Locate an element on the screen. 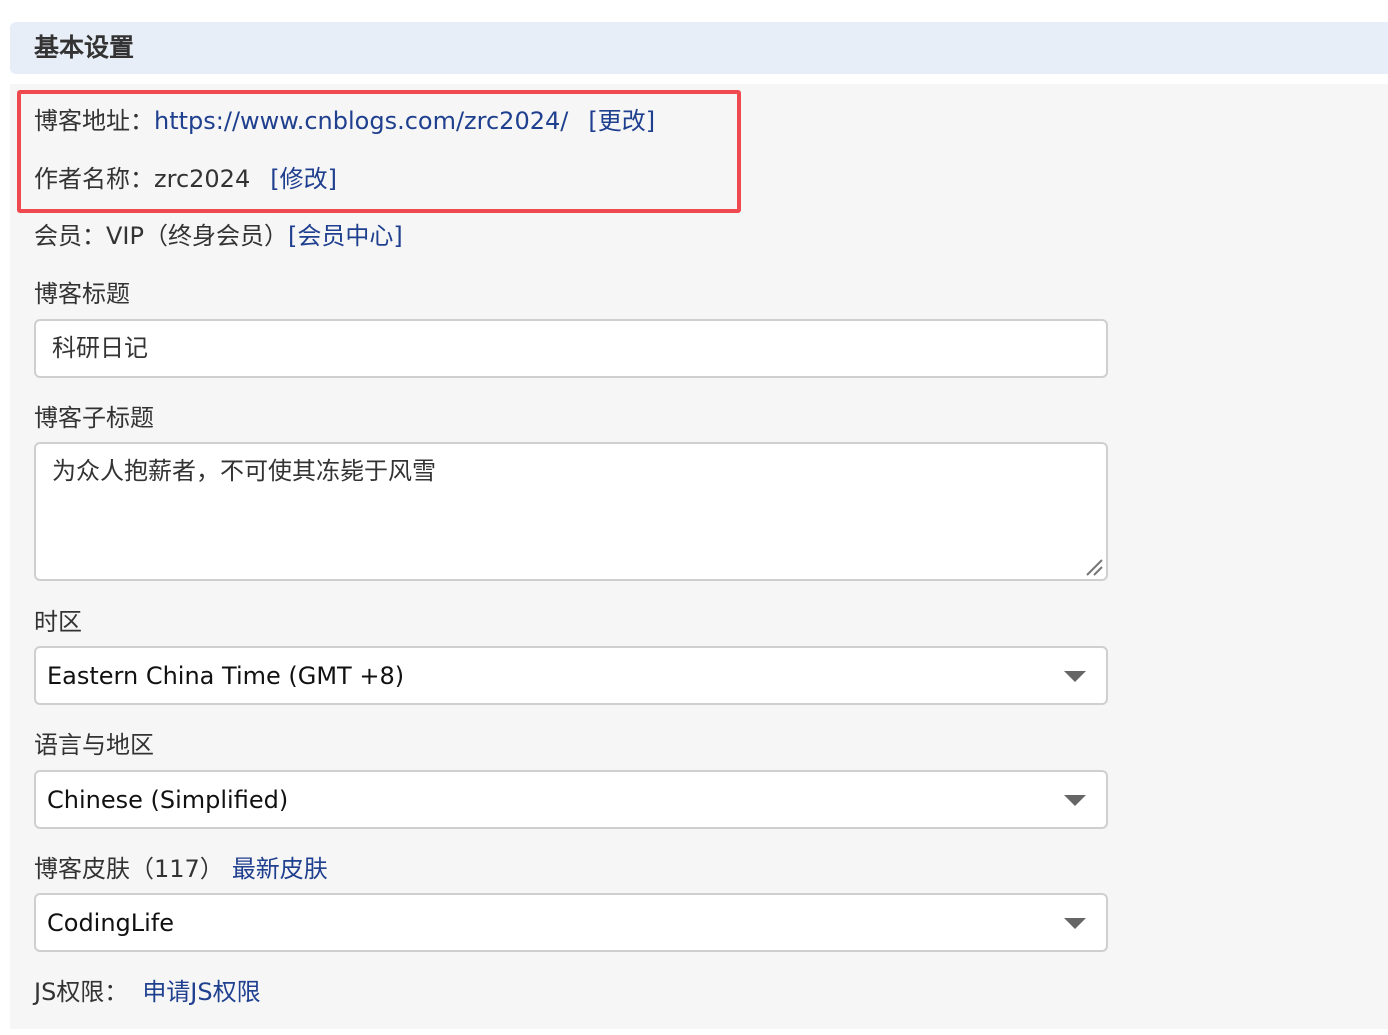 Image resolution: width=1388 pixels, height=1035 pixels. language-selected: Chinese (Simplified) is located at coordinates (168, 800).